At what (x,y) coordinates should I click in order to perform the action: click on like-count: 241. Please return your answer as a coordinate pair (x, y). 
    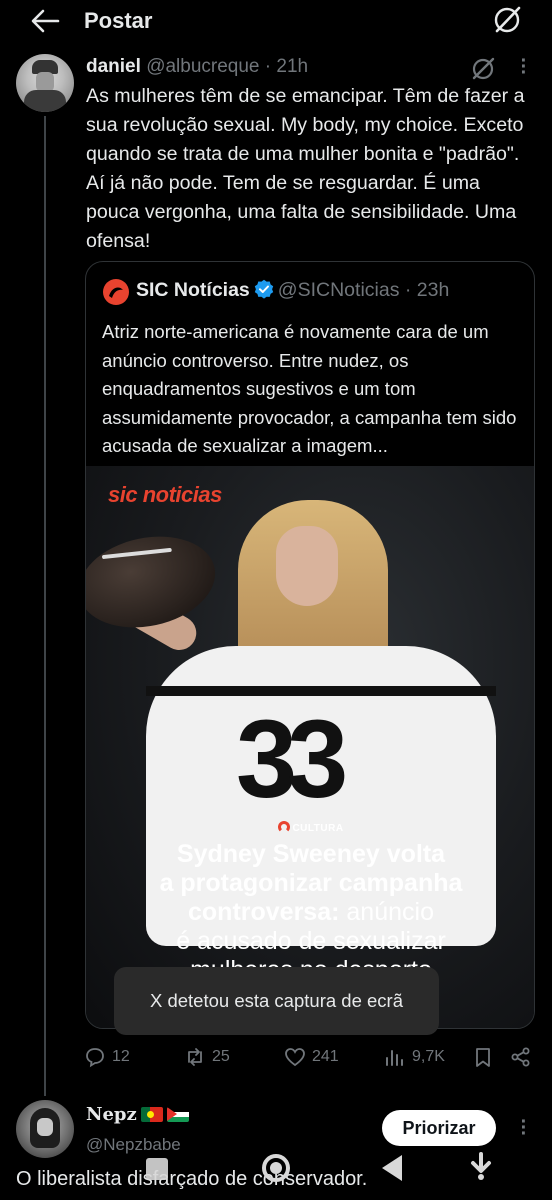
    Looking at the image, I should click on (325, 1056).